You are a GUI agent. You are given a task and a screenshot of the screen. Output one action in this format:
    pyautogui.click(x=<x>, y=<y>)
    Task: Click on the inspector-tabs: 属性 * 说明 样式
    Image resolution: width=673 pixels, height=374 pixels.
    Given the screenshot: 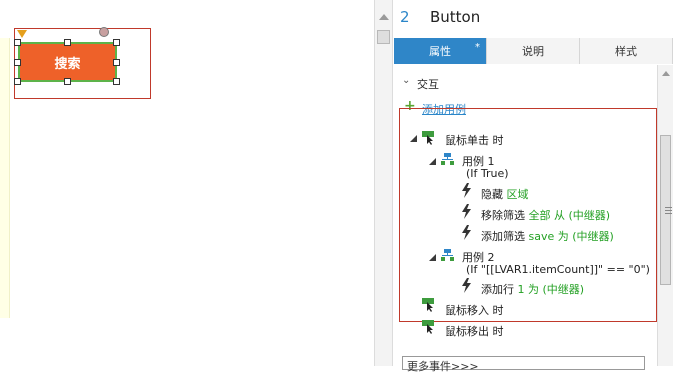 What is the action you would take?
    pyautogui.click(x=533, y=51)
    